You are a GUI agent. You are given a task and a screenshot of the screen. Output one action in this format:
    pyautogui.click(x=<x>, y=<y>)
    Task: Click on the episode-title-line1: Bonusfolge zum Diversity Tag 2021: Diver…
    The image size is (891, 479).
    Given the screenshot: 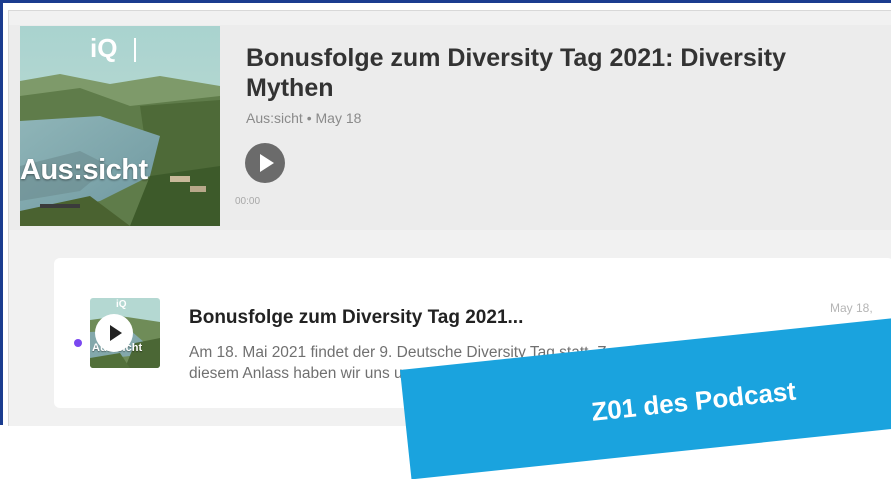 What is the action you would take?
    pyautogui.click(x=516, y=58)
    